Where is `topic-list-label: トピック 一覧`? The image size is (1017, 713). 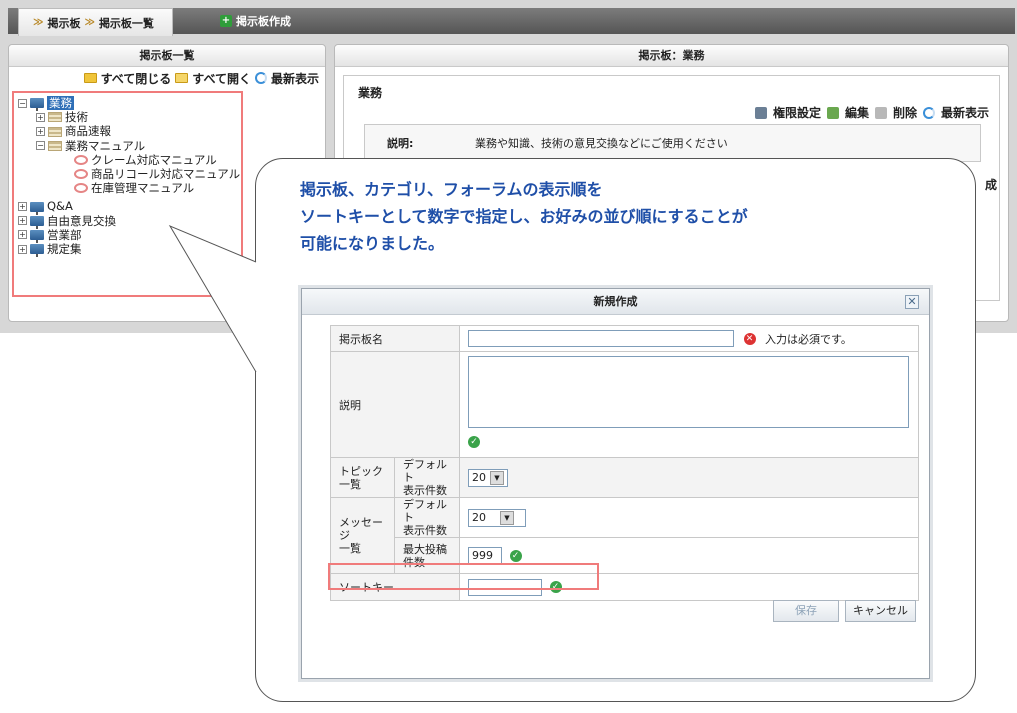 topic-list-label: トピック 一覧 is located at coordinates (362, 477).